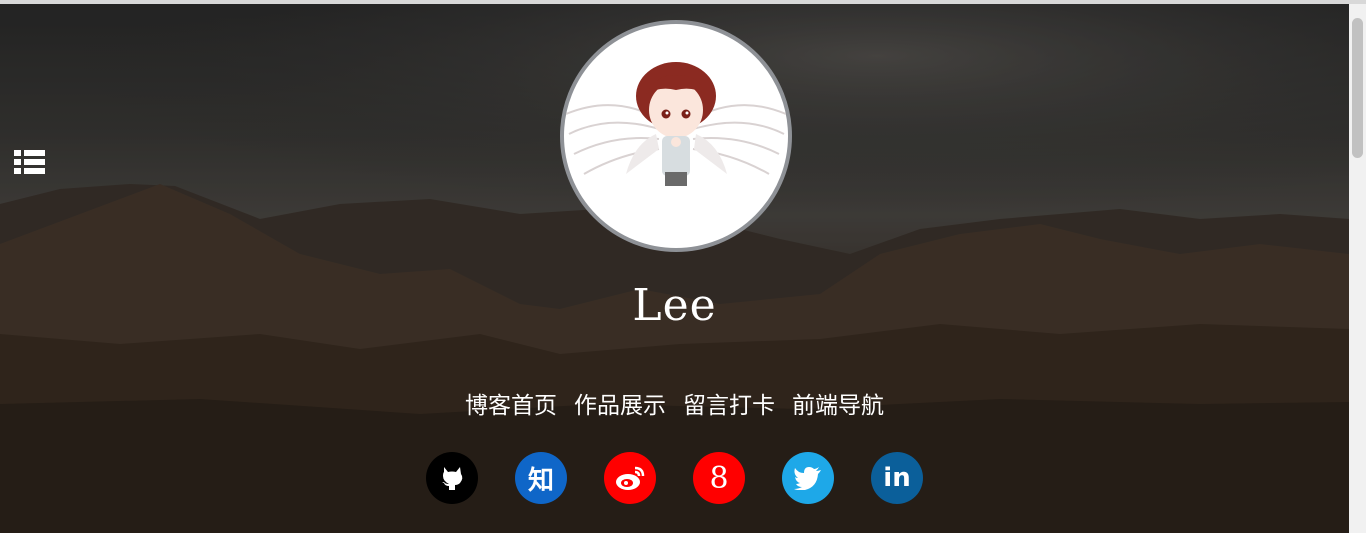 This screenshot has height=533, width=1366. I want to click on linkedin-glyph: in, so click(897, 478).